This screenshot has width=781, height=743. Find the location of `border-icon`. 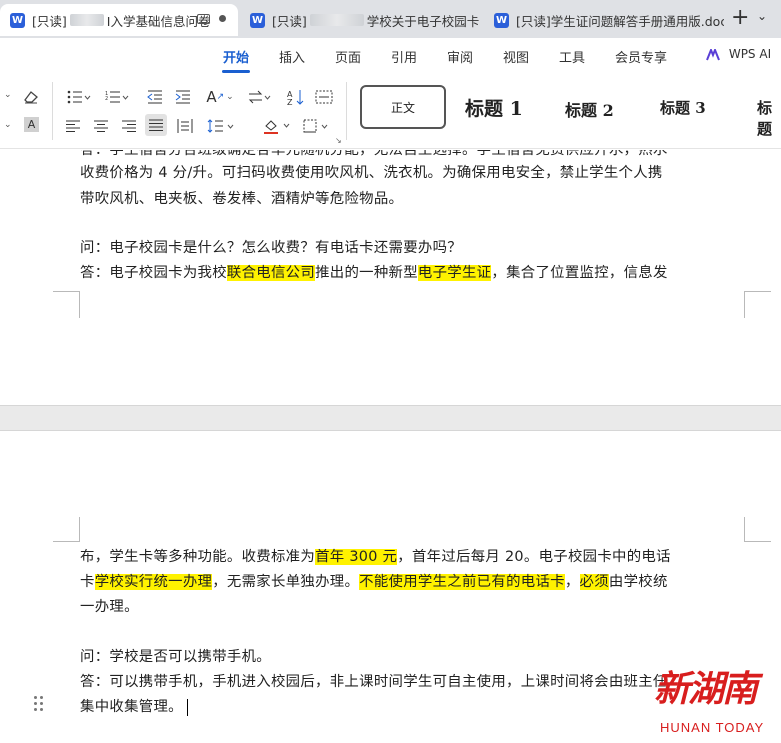

border-icon is located at coordinates (317, 126).